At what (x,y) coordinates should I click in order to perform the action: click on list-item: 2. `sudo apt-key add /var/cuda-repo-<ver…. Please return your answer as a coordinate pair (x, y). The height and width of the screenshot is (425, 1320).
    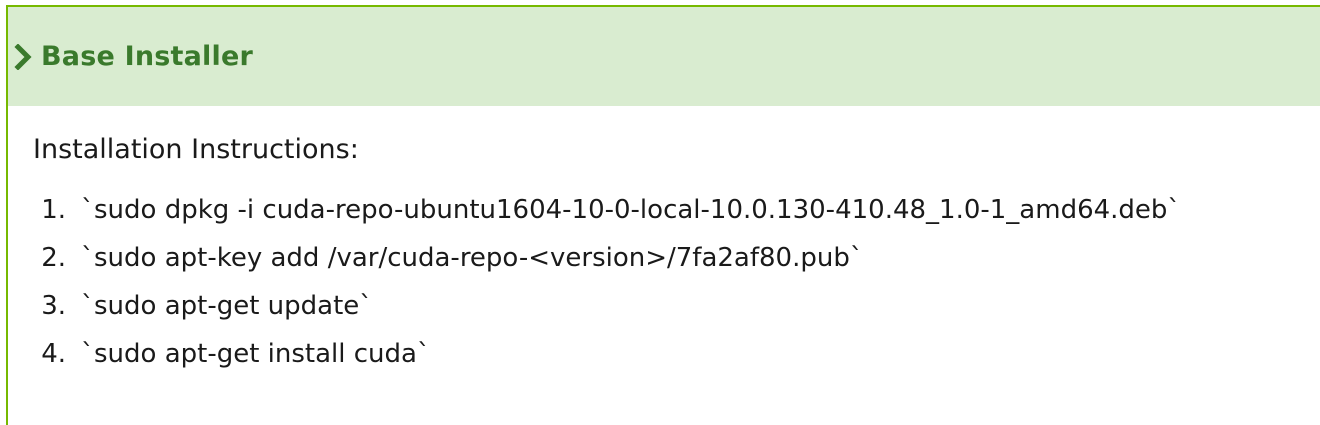
    Looking at the image, I should click on (676, 258).